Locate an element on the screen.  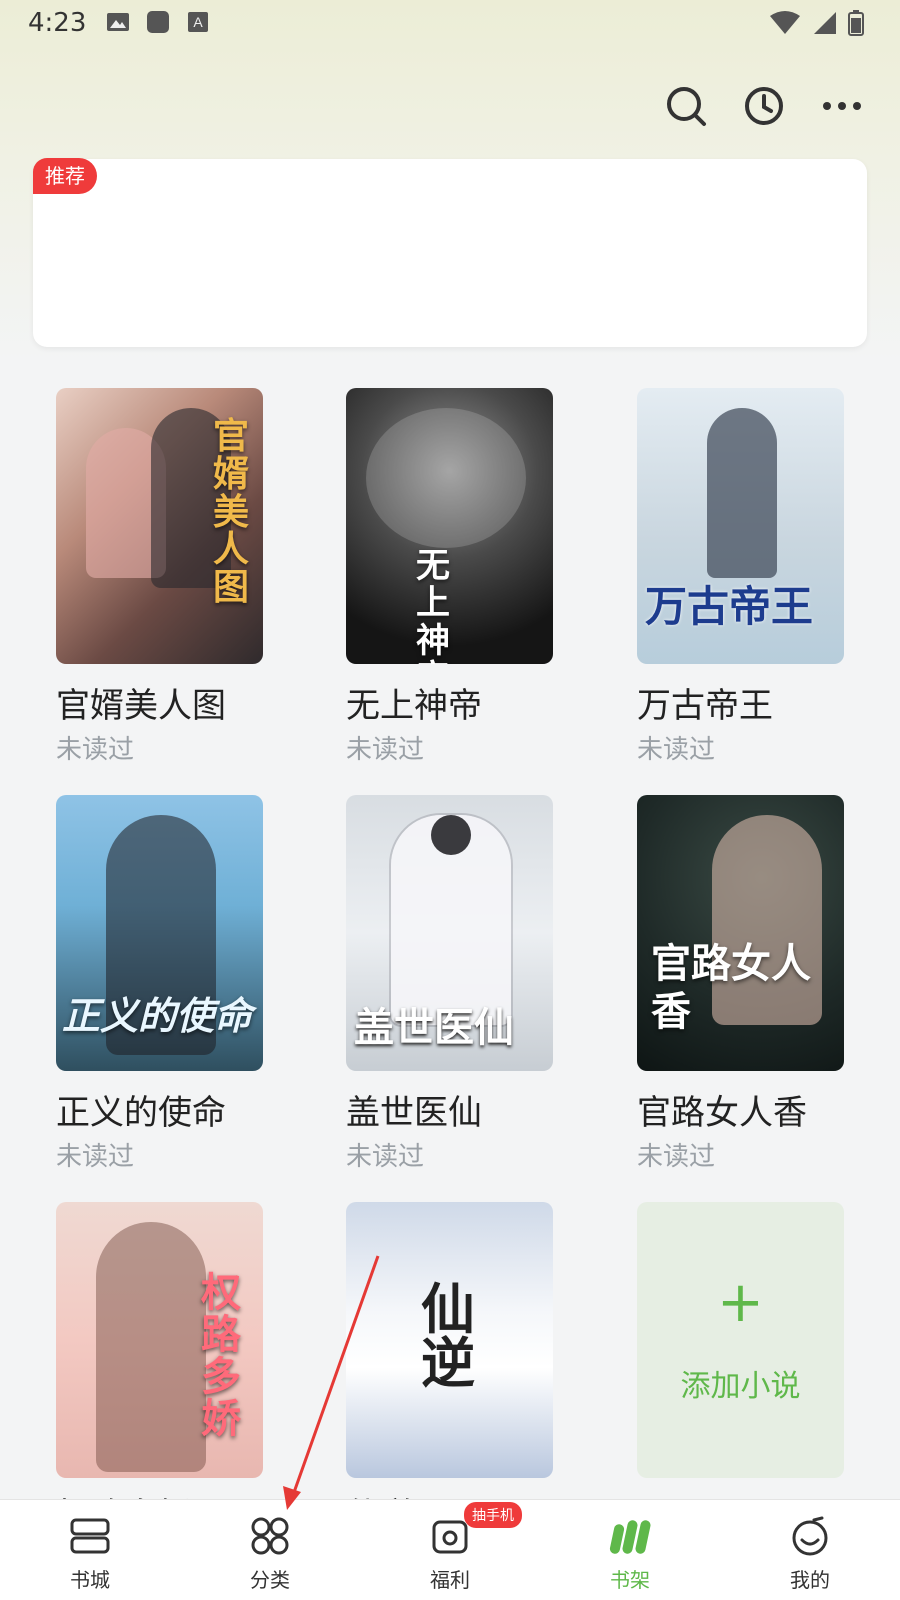
book-cover: 官婿美人图 is located at coordinates (159, 526).